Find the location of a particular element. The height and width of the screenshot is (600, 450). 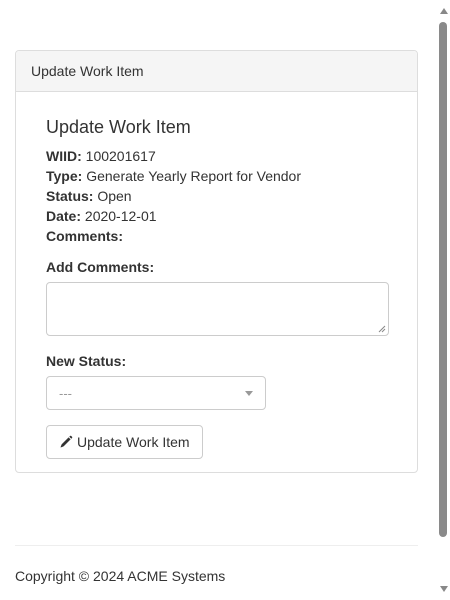

update-work-item-button: Update Work Item is located at coordinates (124, 442).